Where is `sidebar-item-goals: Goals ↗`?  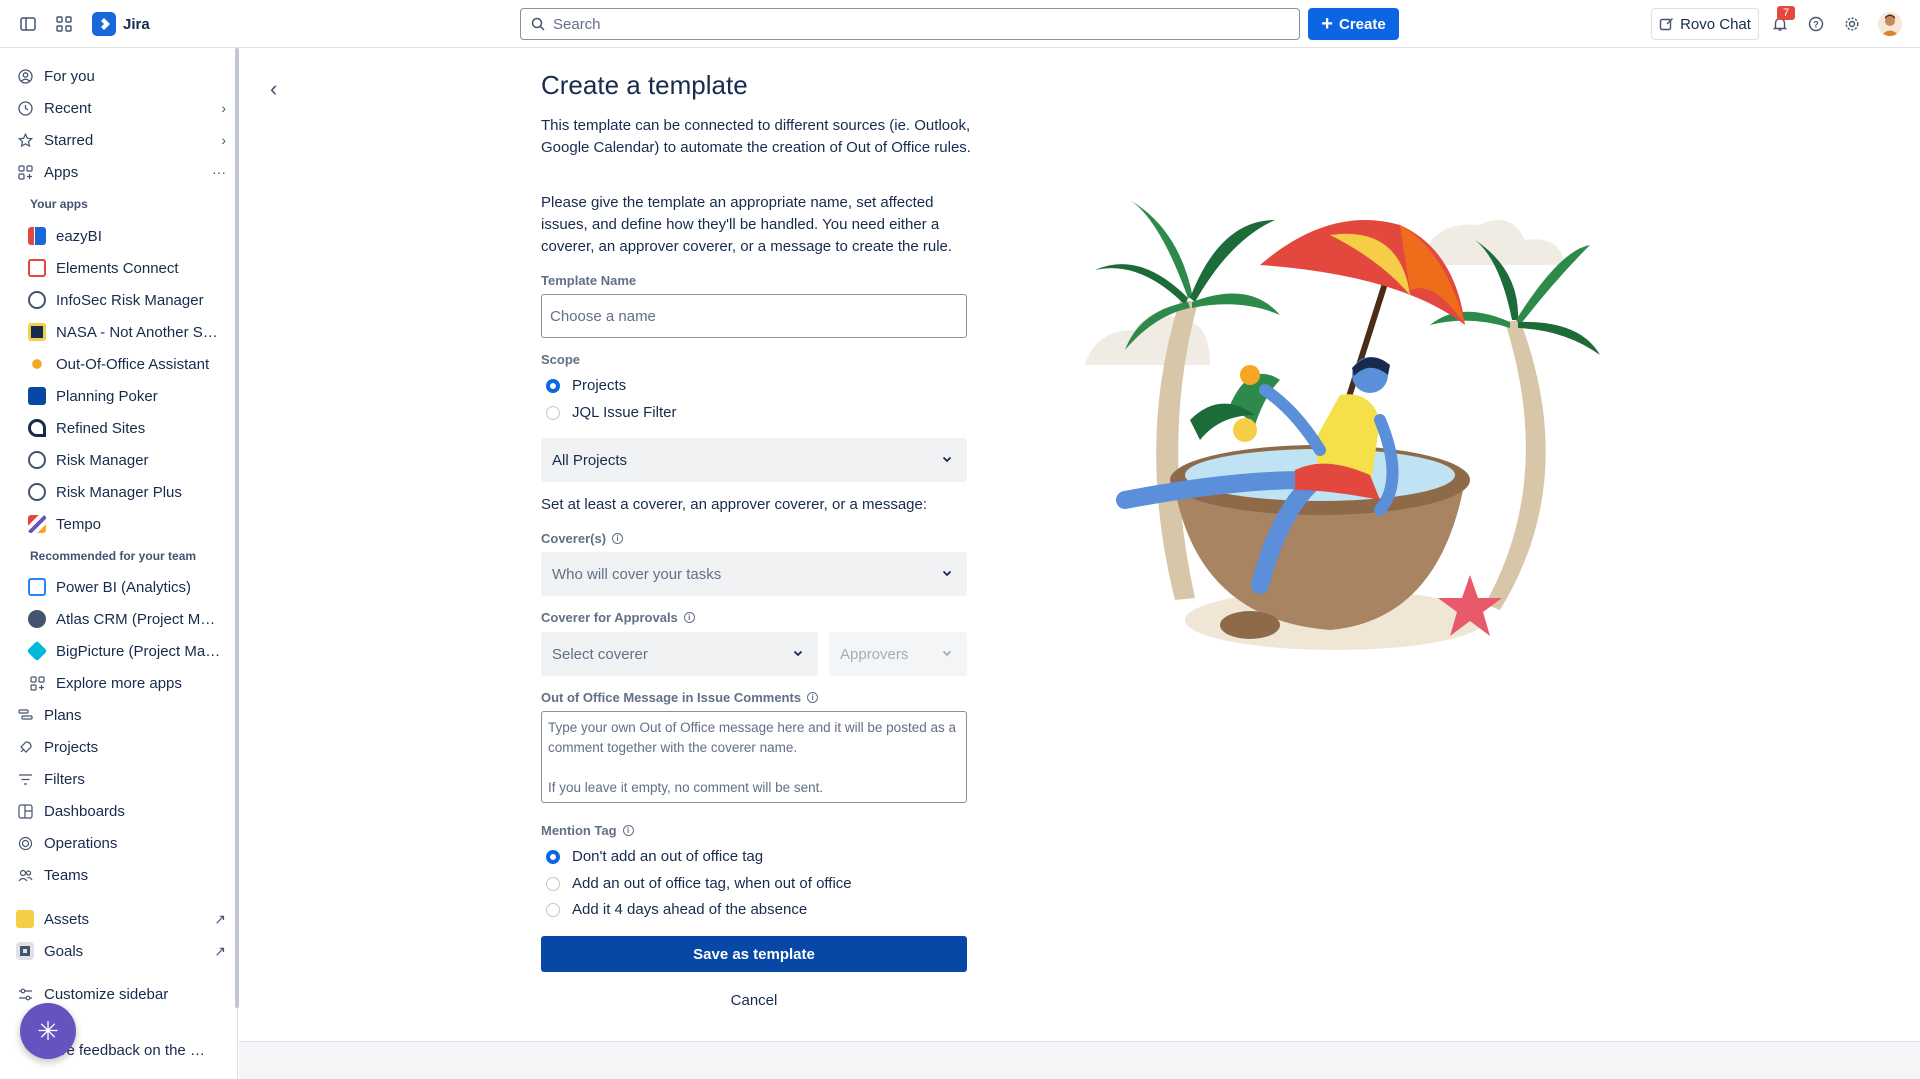 sidebar-item-goals: Goals ↗ is located at coordinates (121, 951).